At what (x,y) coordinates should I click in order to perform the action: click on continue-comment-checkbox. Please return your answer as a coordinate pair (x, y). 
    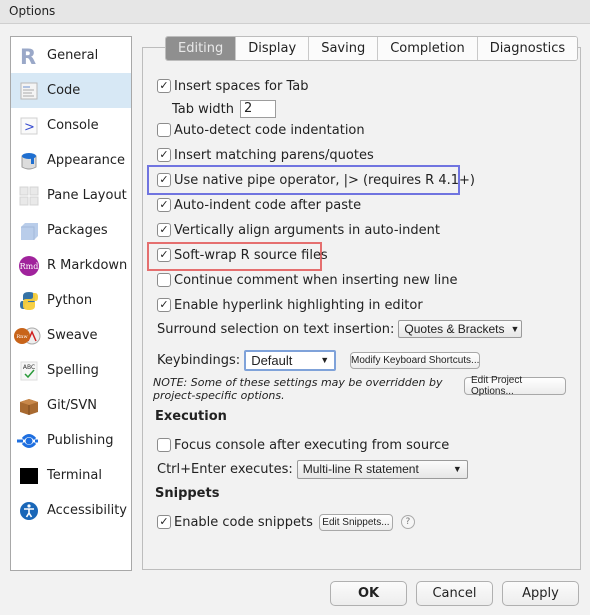
    Looking at the image, I should click on (164, 280).